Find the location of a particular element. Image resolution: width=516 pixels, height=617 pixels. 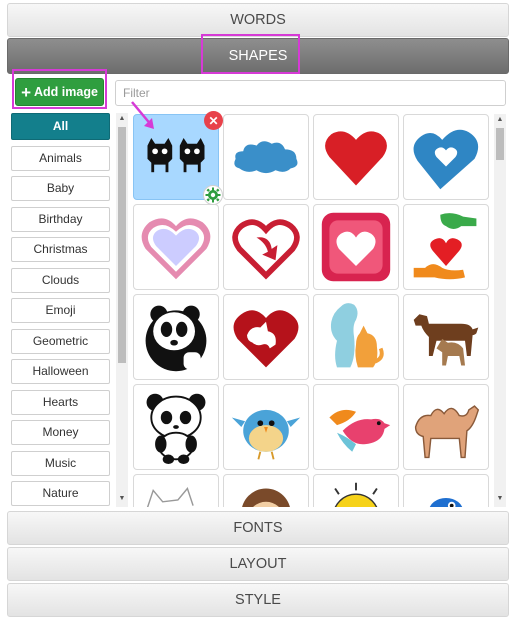

shape-tile-panda is located at coordinates (176, 337).